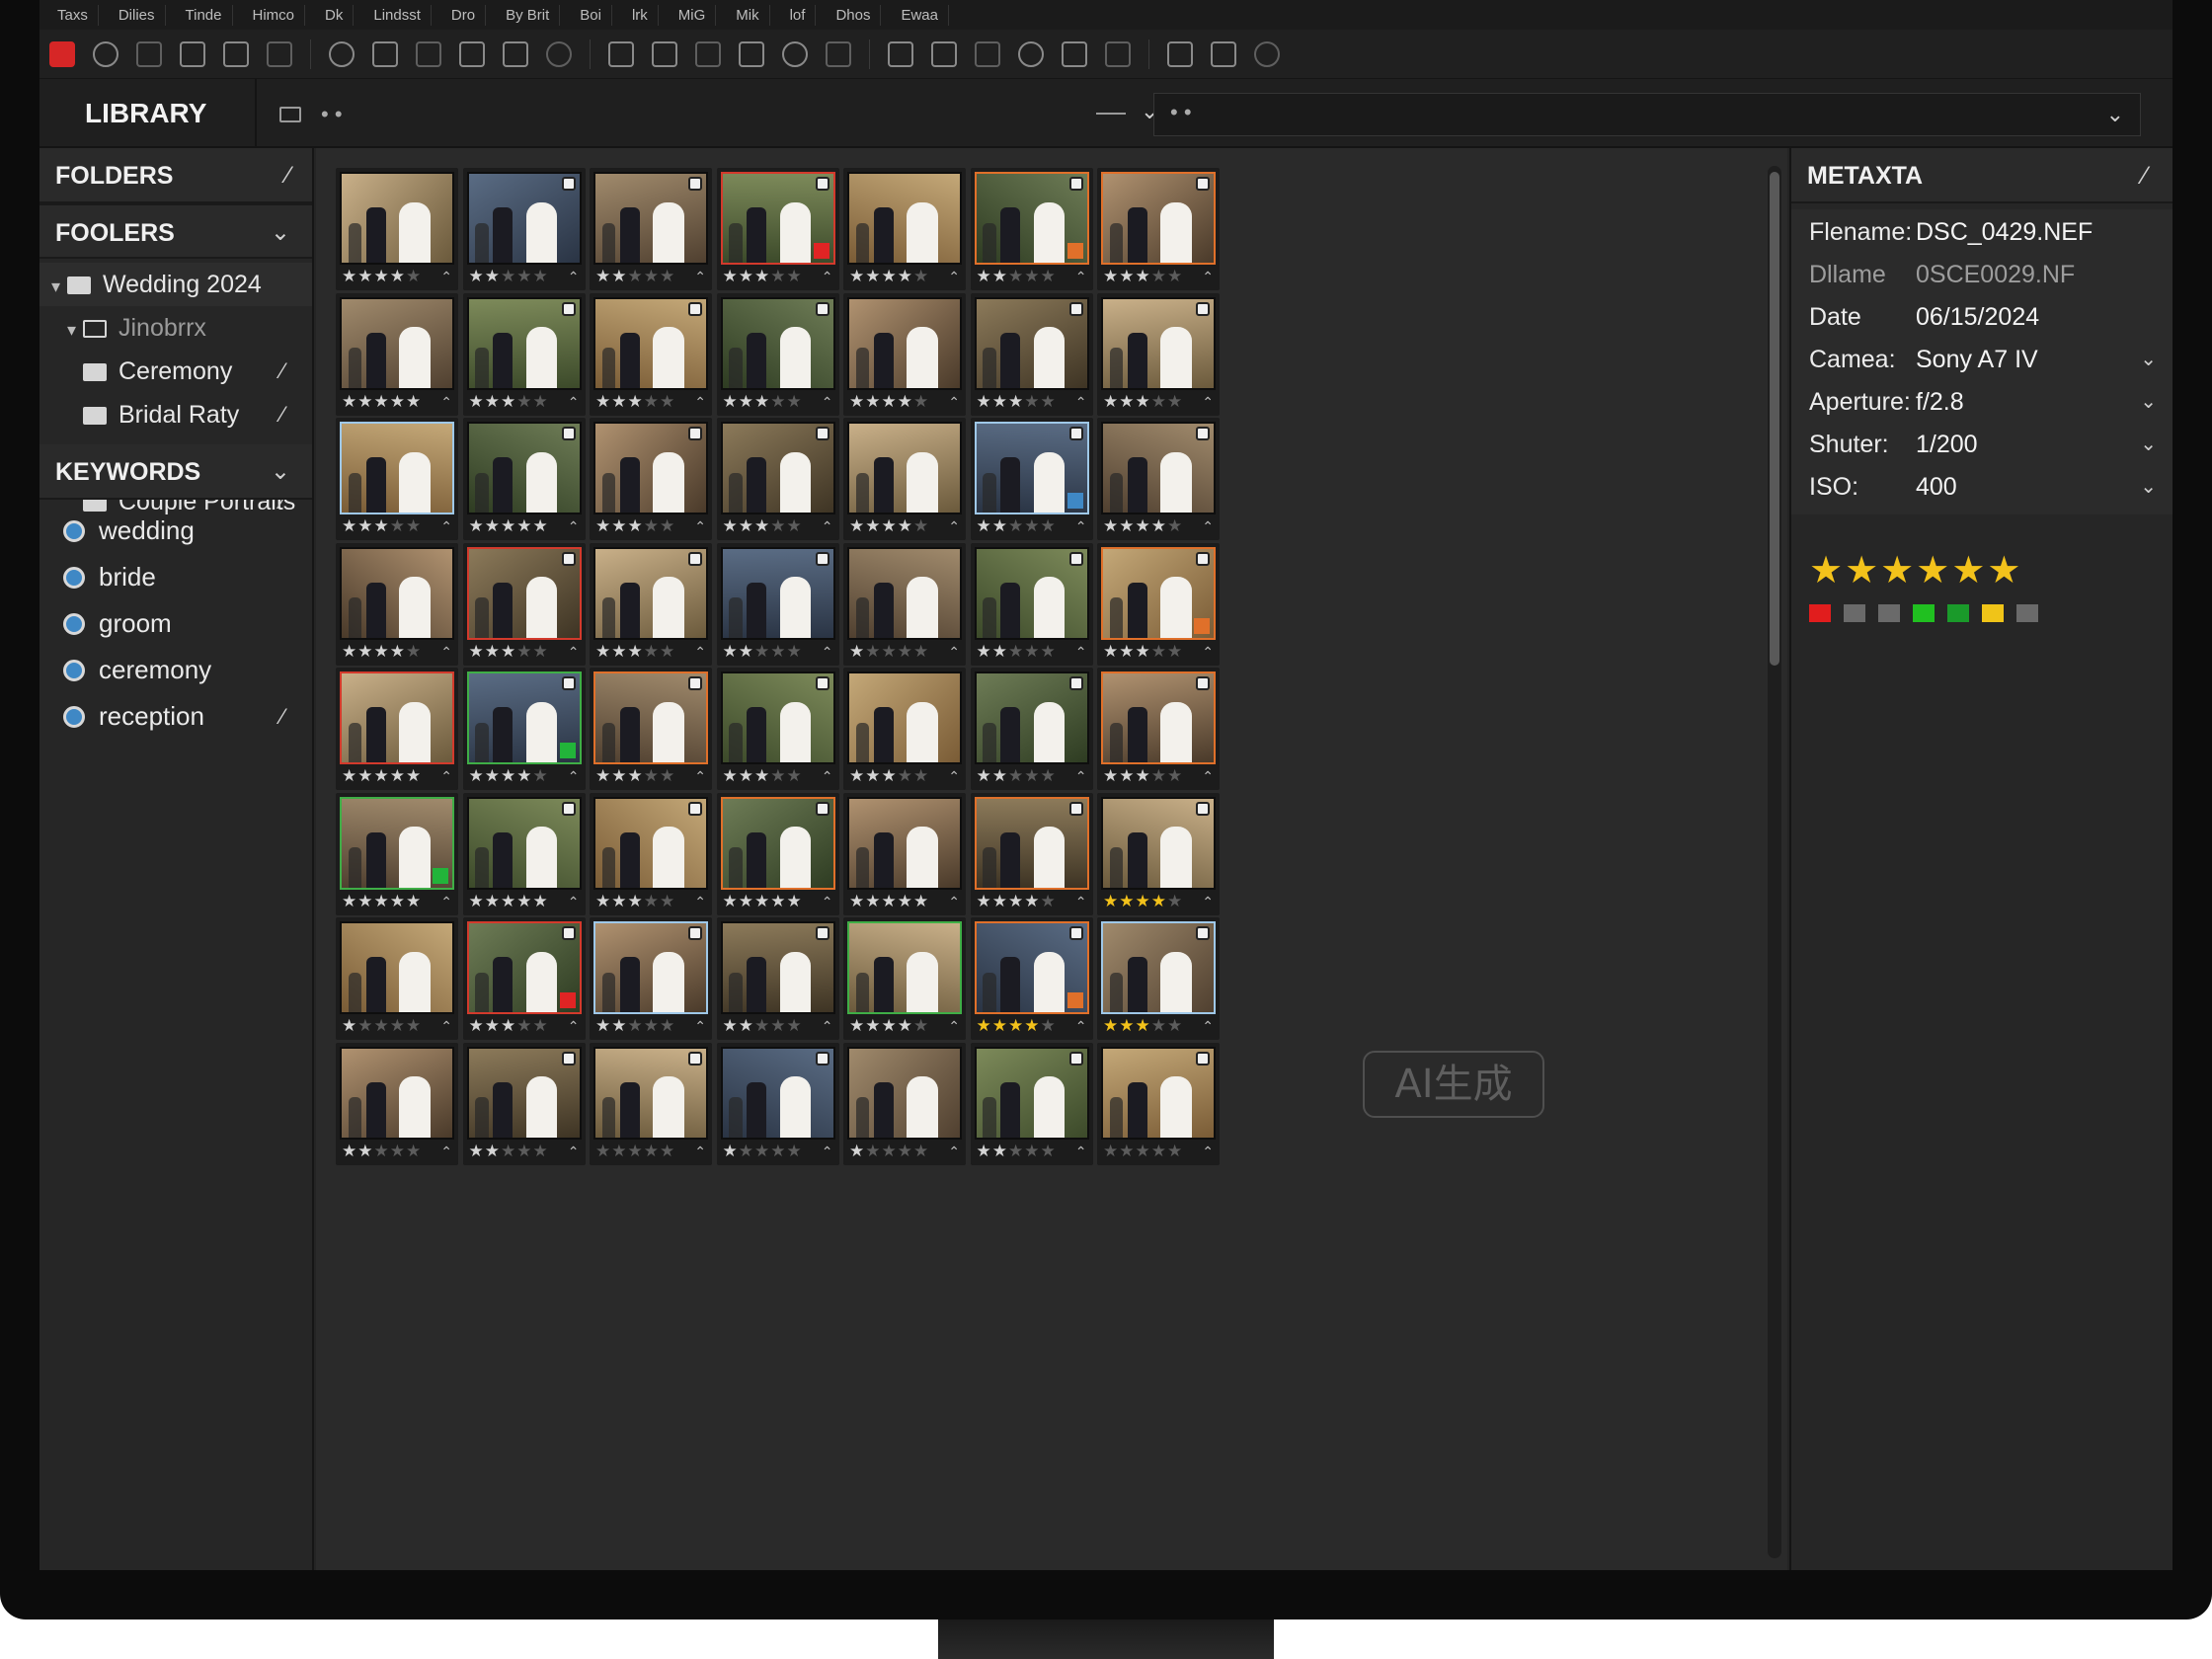 The width and height of the screenshot is (2212, 1659). What do you see at coordinates (236, 54) in the screenshot?
I see `crop-icon` at bounding box center [236, 54].